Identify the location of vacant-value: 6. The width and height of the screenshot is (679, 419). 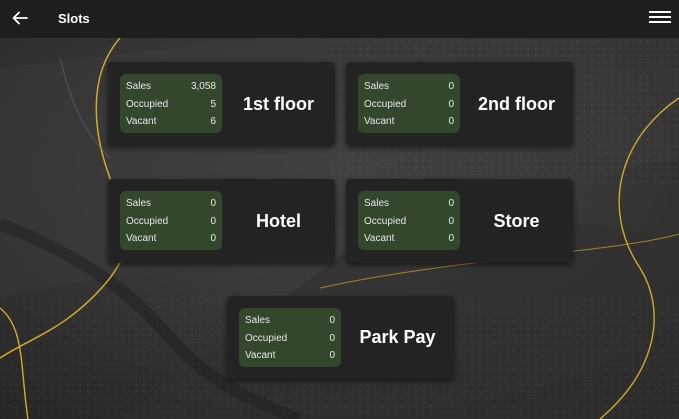
(213, 121).